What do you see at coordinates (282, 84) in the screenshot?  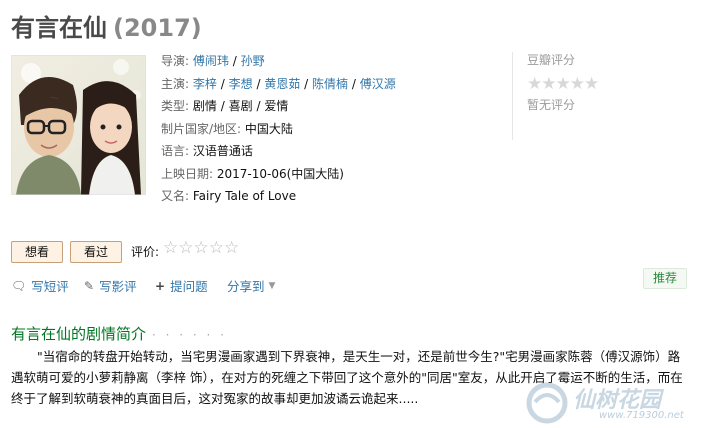 I see `cast-link: 黄恩茹` at bounding box center [282, 84].